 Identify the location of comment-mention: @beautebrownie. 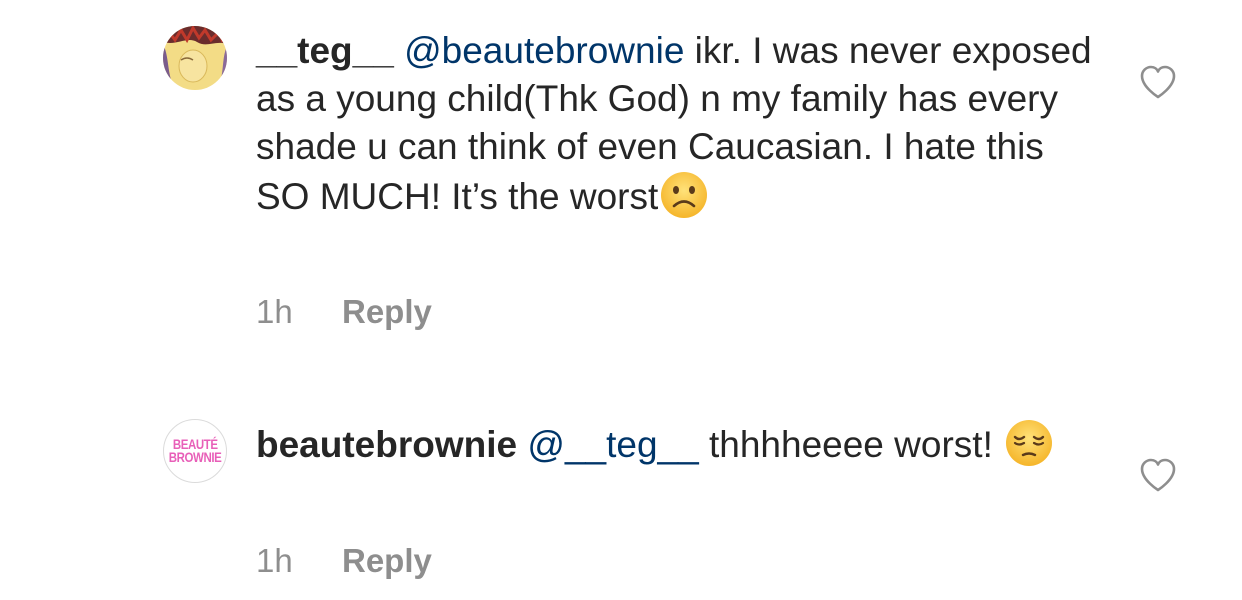
(544, 50).